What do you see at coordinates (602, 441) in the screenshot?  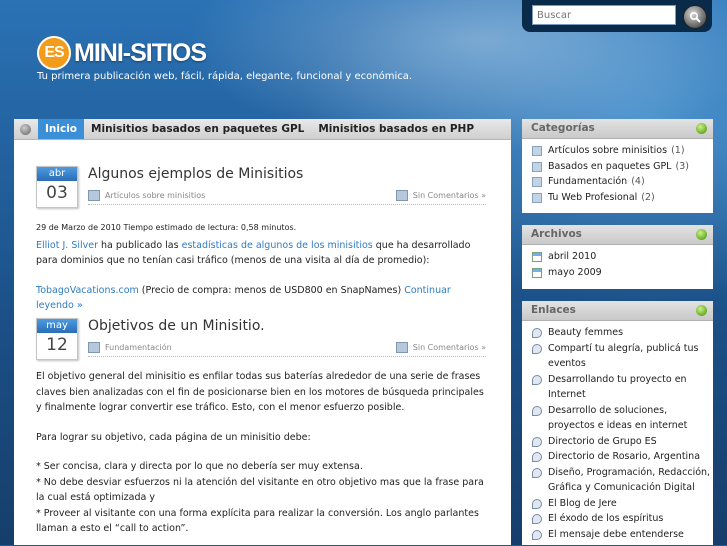 I see `link-label: Directorio de Grupo ES` at bounding box center [602, 441].